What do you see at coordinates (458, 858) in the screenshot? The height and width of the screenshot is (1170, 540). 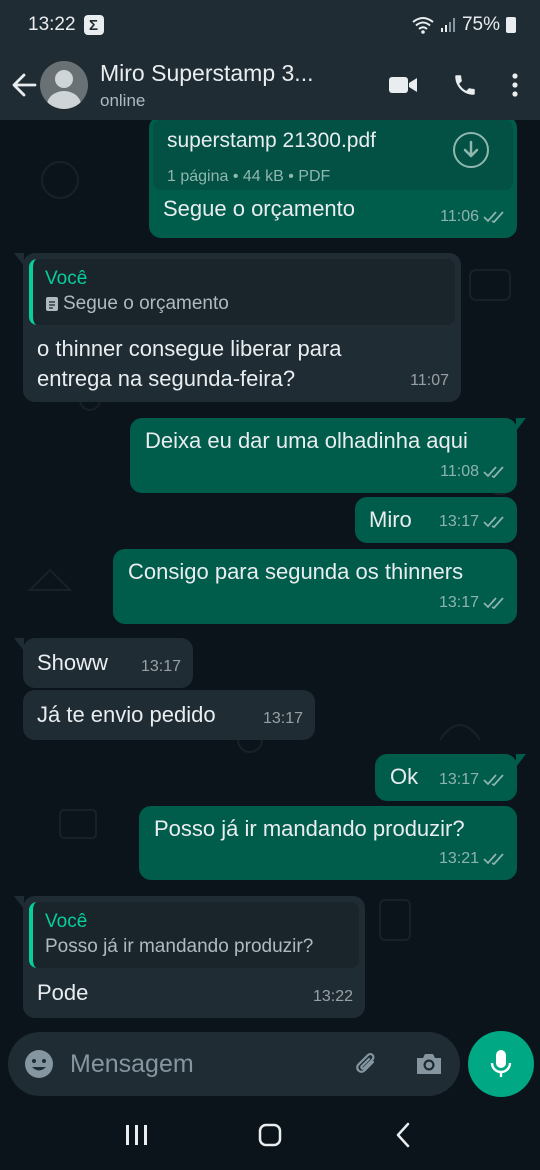 I see `message-time: 13:21` at bounding box center [458, 858].